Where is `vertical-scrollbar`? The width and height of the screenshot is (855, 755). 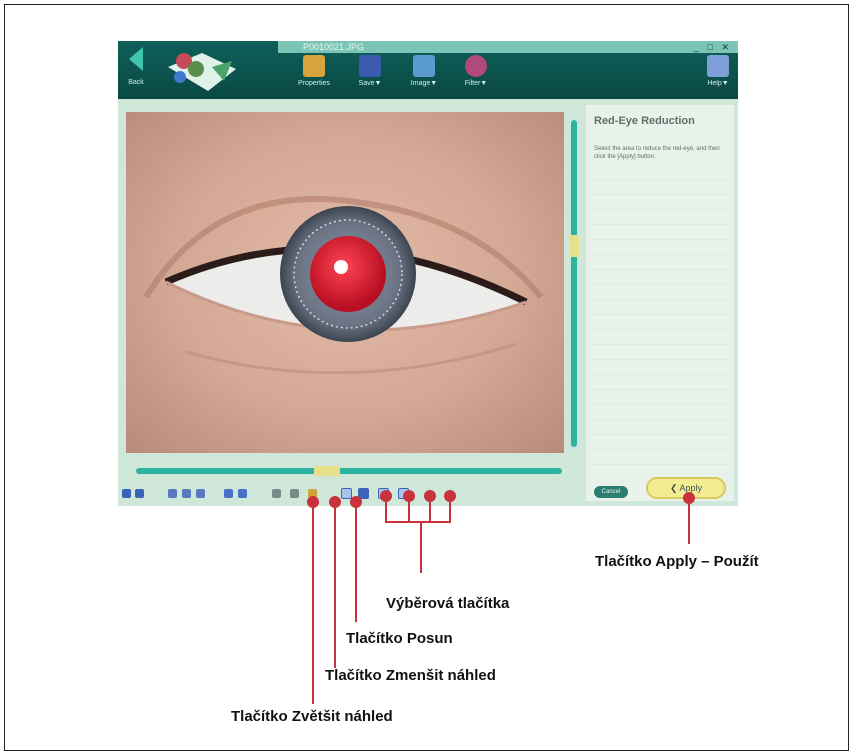 vertical-scrollbar is located at coordinates (574, 283).